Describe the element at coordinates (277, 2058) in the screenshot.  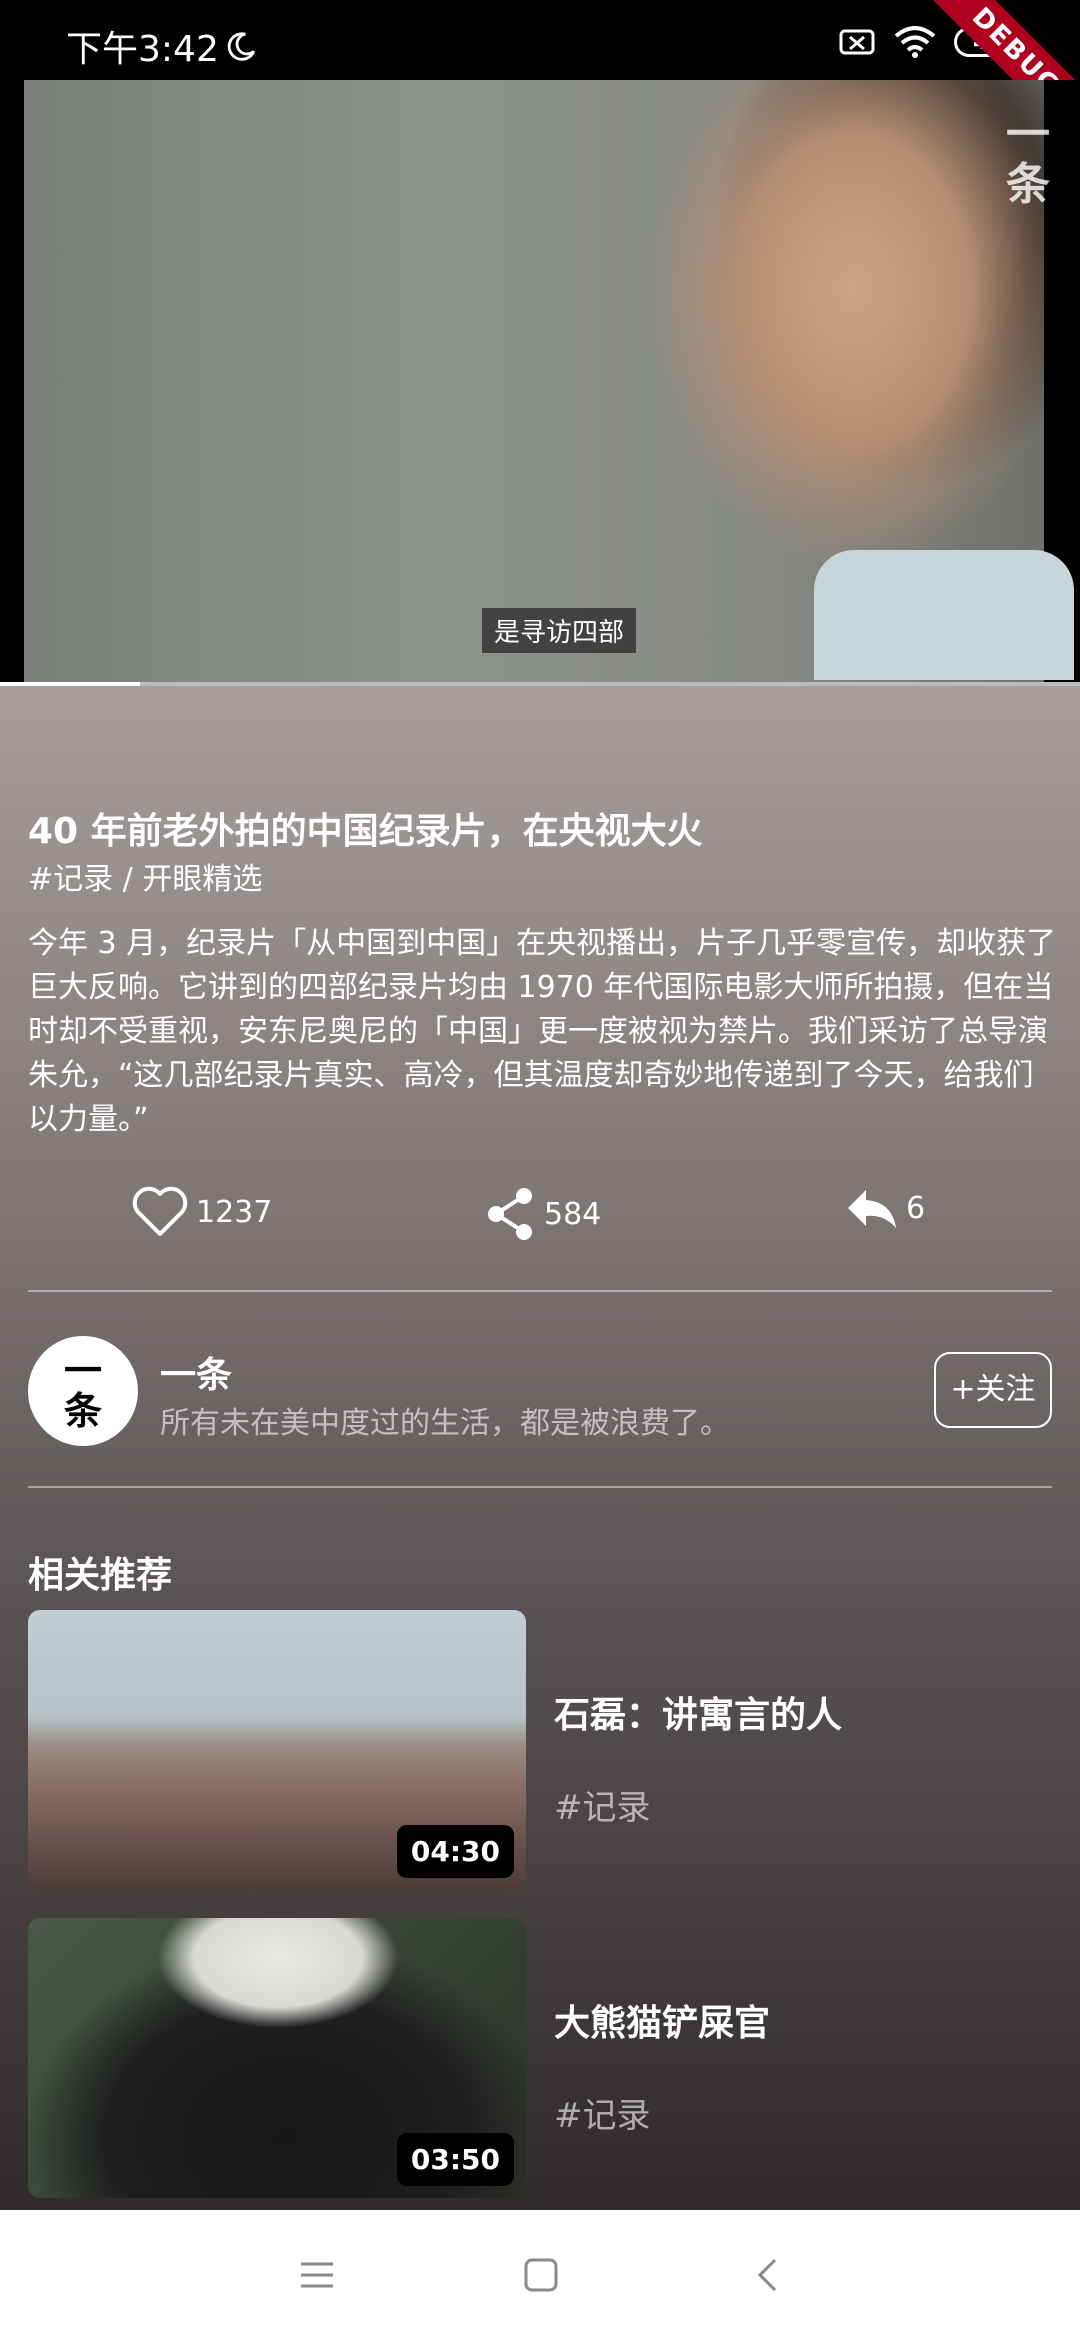
I see `related-thumbnail: 03:50` at that location.